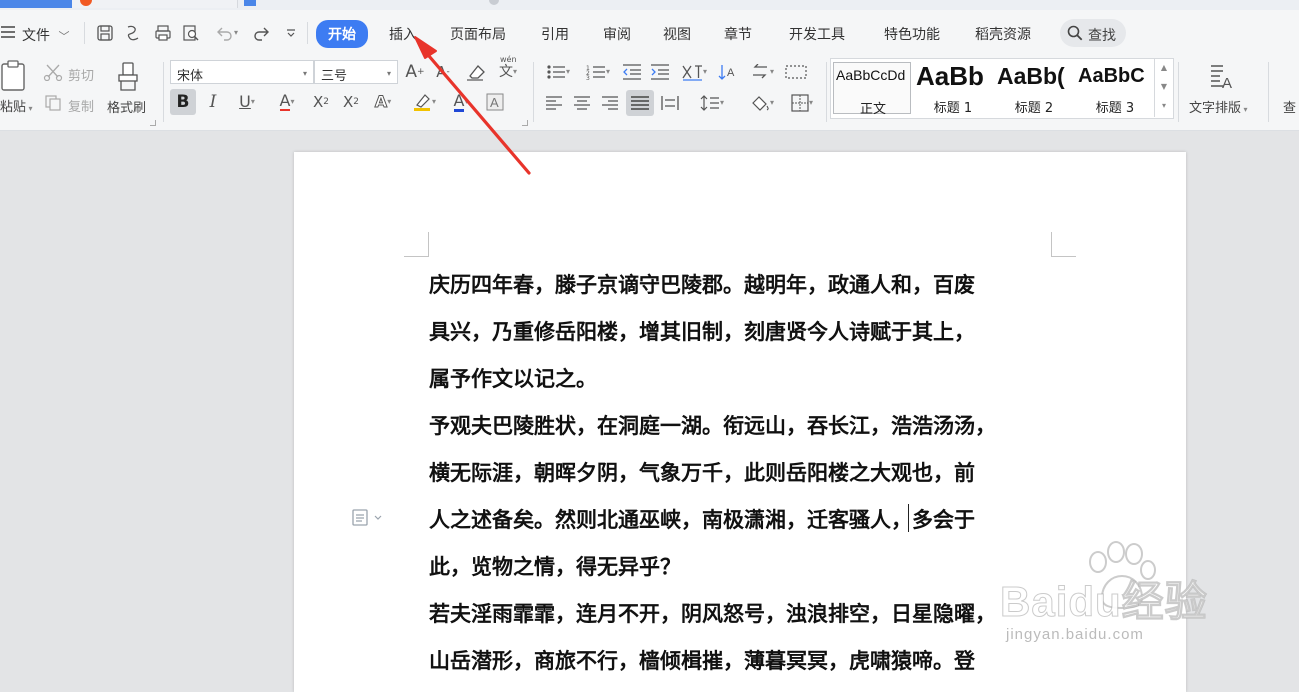 This screenshot has width=1299, height=692. Describe the element at coordinates (702, 331) in the screenshot. I see `document-line: 具兴，乃重修岳阳楼，增其旧制，刻唐贤今人诗赋于其上，` at that location.